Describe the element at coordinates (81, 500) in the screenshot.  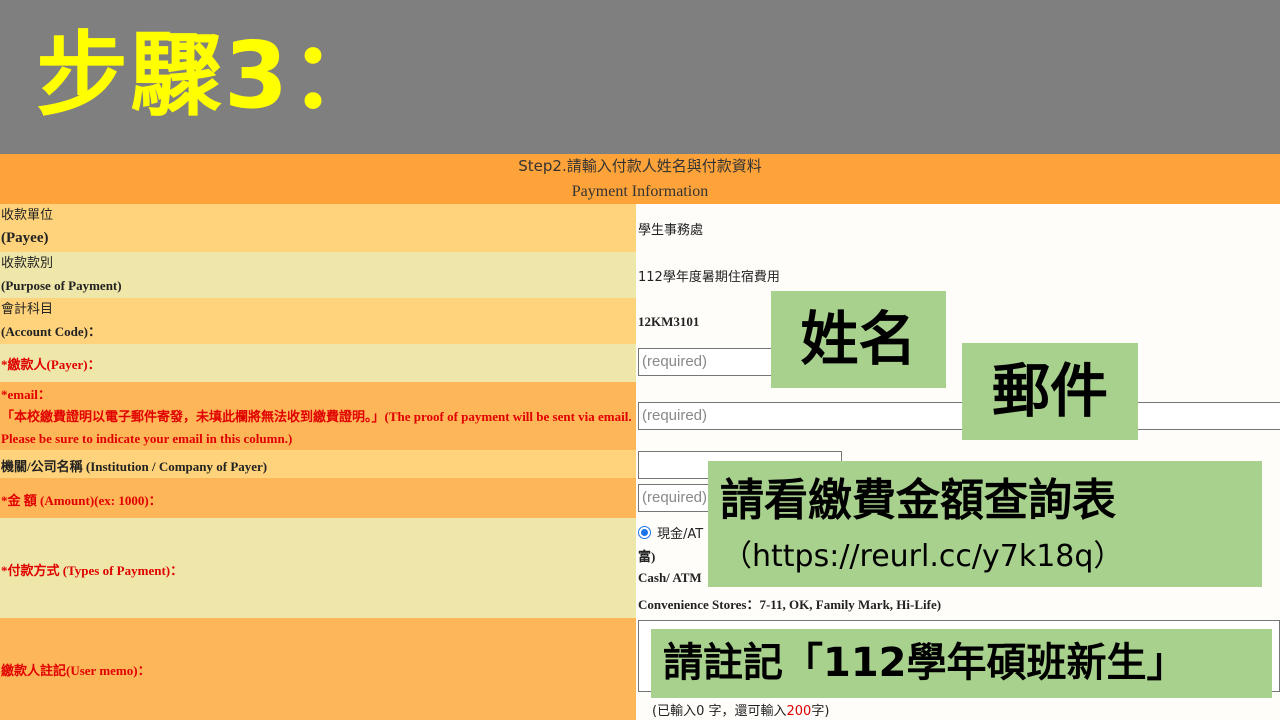
I see `amount-label: *金 額 (Amount)(ex: 1000)：` at that location.